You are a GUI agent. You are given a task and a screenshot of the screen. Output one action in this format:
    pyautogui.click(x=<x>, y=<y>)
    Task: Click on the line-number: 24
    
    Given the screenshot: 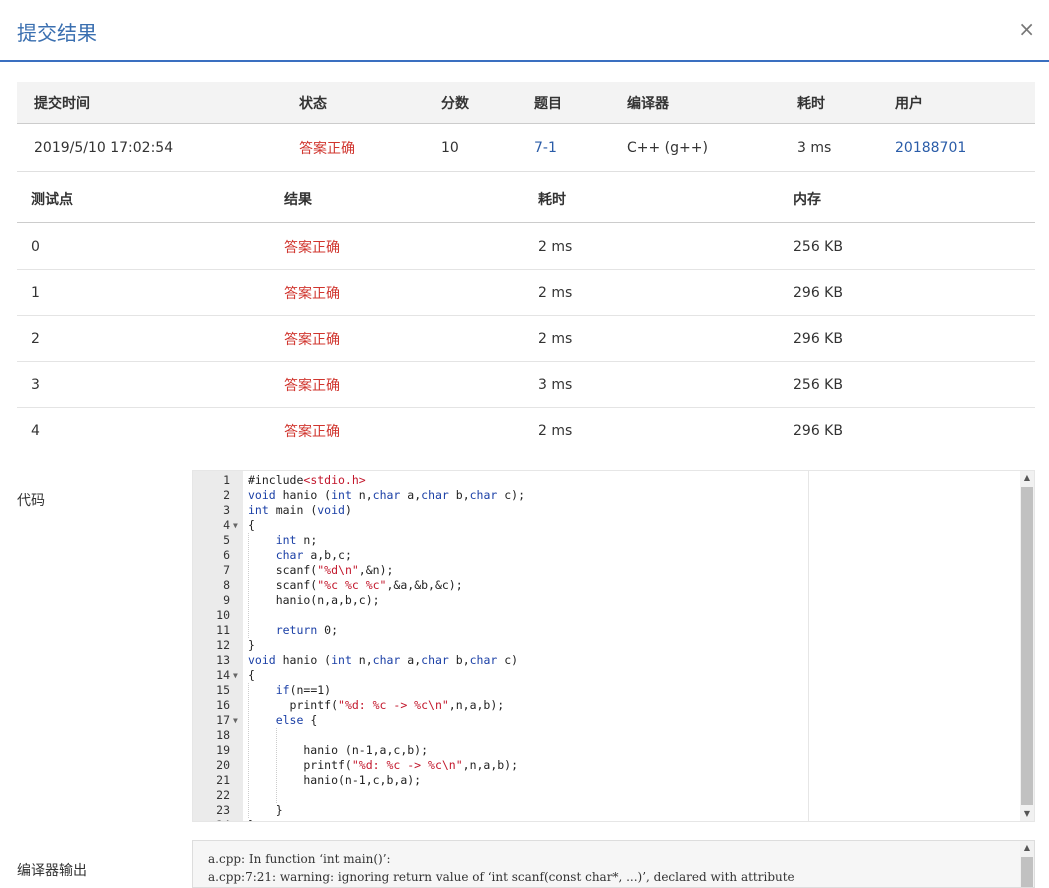 What is the action you would take?
    pyautogui.click(x=211, y=819)
    